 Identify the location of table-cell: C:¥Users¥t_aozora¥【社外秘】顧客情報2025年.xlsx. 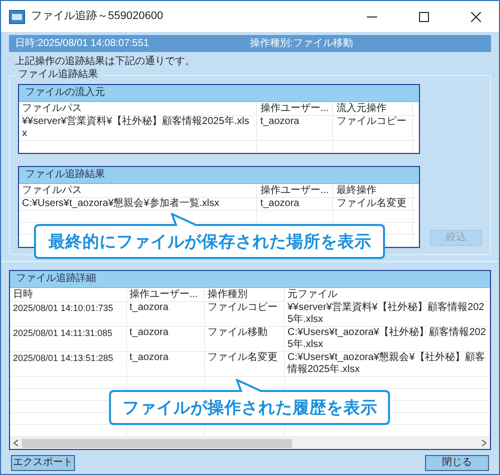
(387, 339).